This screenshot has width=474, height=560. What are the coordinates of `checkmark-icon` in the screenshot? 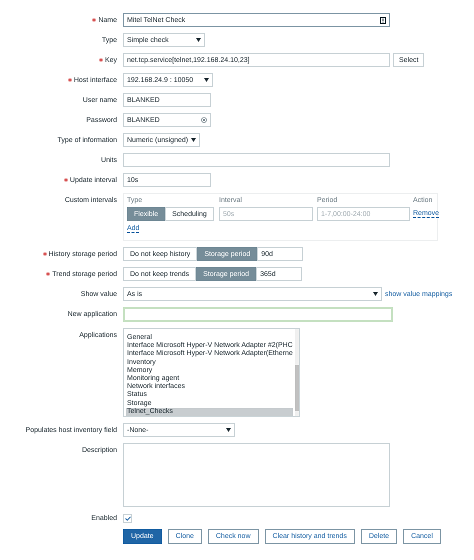 It's located at (127, 518).